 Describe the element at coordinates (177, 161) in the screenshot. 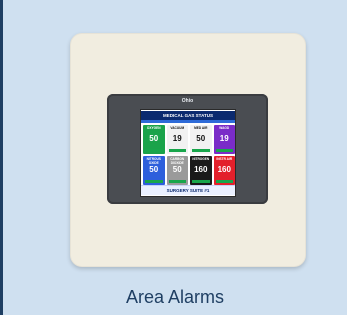

I see `gas-tile-label: CARBON DIOXIDE` at that location.